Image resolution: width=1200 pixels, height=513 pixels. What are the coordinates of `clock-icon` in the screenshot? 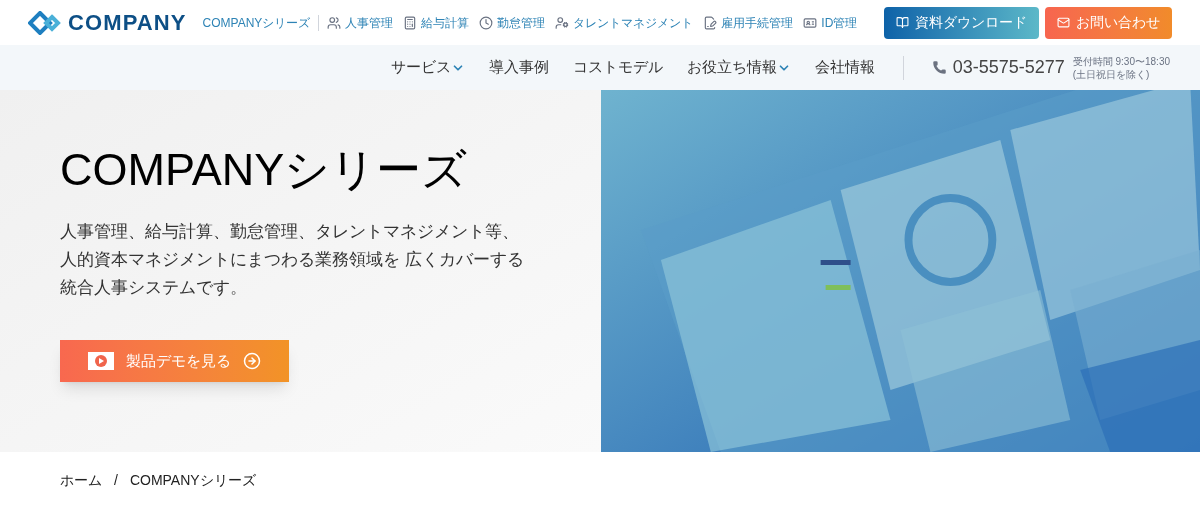 It's located at (486, 22).